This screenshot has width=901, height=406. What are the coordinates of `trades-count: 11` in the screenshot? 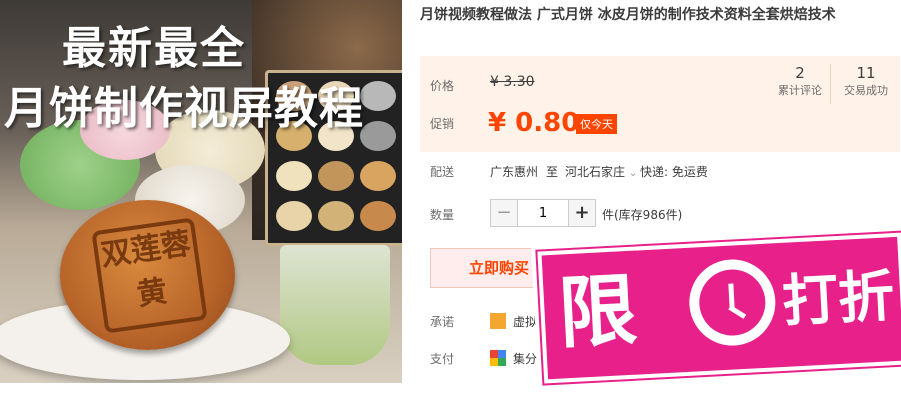 It's located at (866, 73).